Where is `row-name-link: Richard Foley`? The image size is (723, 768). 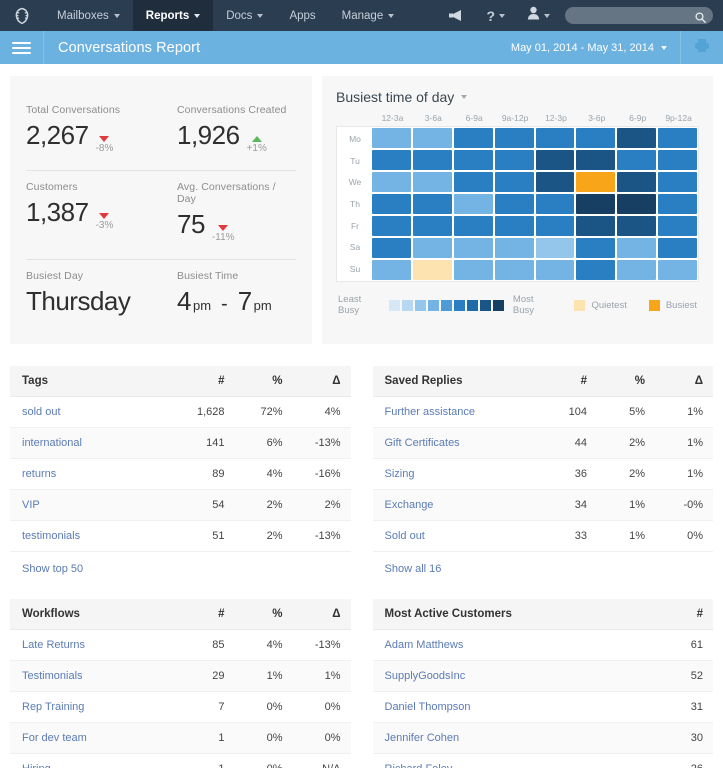
row-name-link: Richard Foley is located at coordinates (419, 765).